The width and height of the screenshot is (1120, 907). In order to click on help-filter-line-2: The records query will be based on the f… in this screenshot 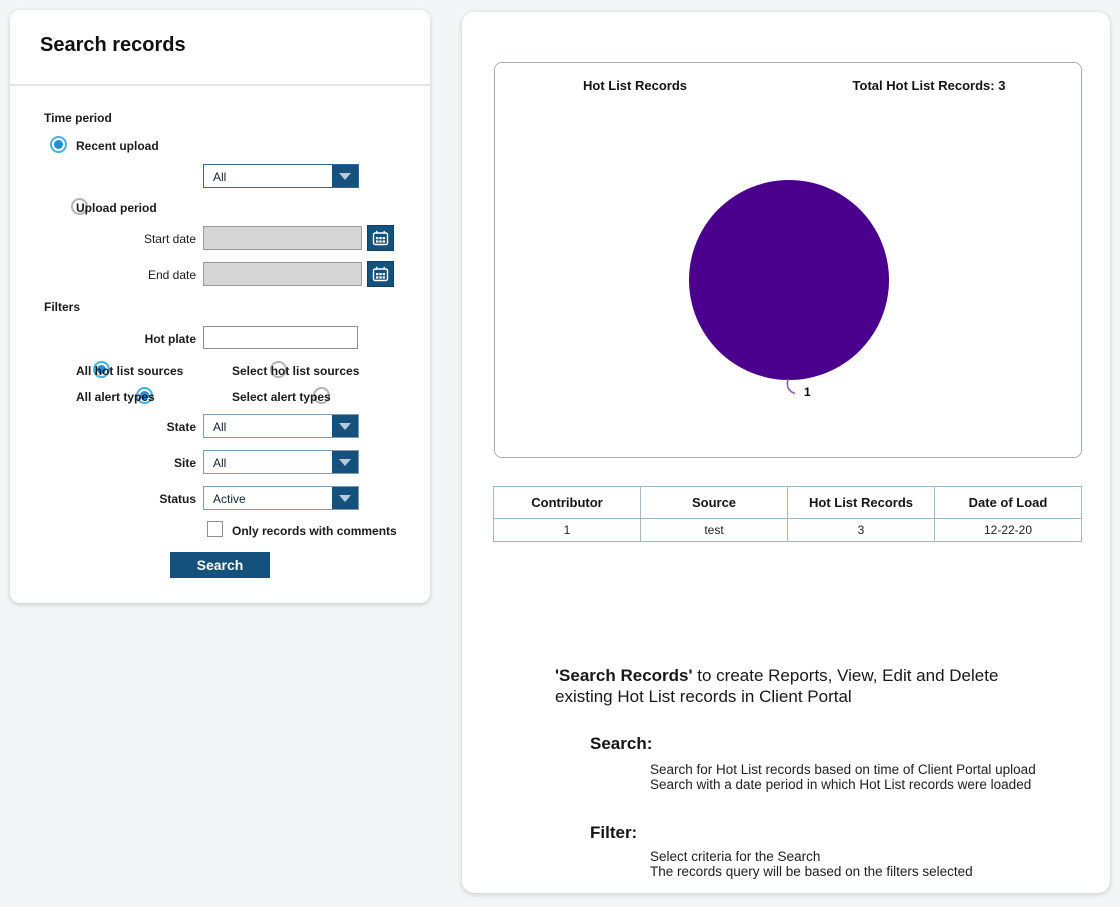, I will do `click(811, 871)`.